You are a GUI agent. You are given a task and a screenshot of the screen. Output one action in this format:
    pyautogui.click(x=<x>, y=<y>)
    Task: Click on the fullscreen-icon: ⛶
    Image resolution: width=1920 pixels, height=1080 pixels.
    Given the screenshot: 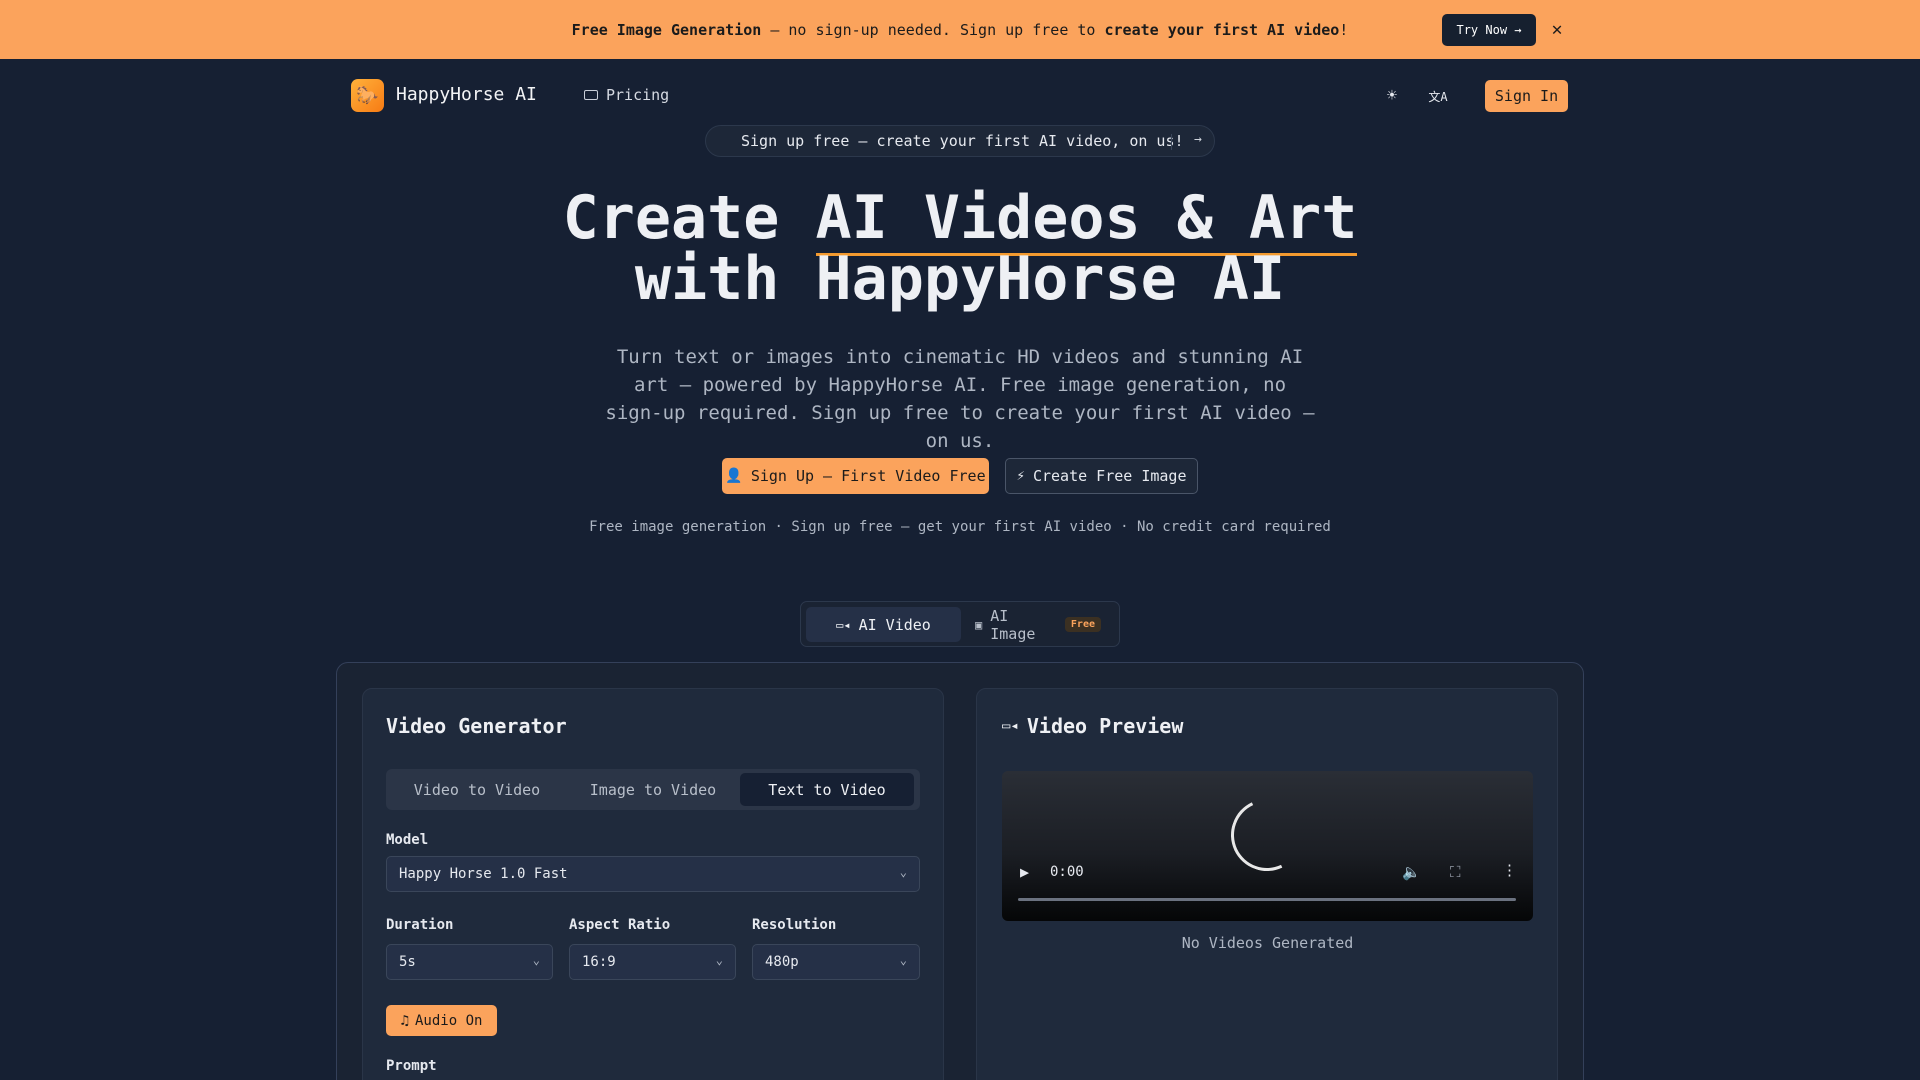 What is the action you would take?
    pyautogui.click(x=1455, y=872)
    